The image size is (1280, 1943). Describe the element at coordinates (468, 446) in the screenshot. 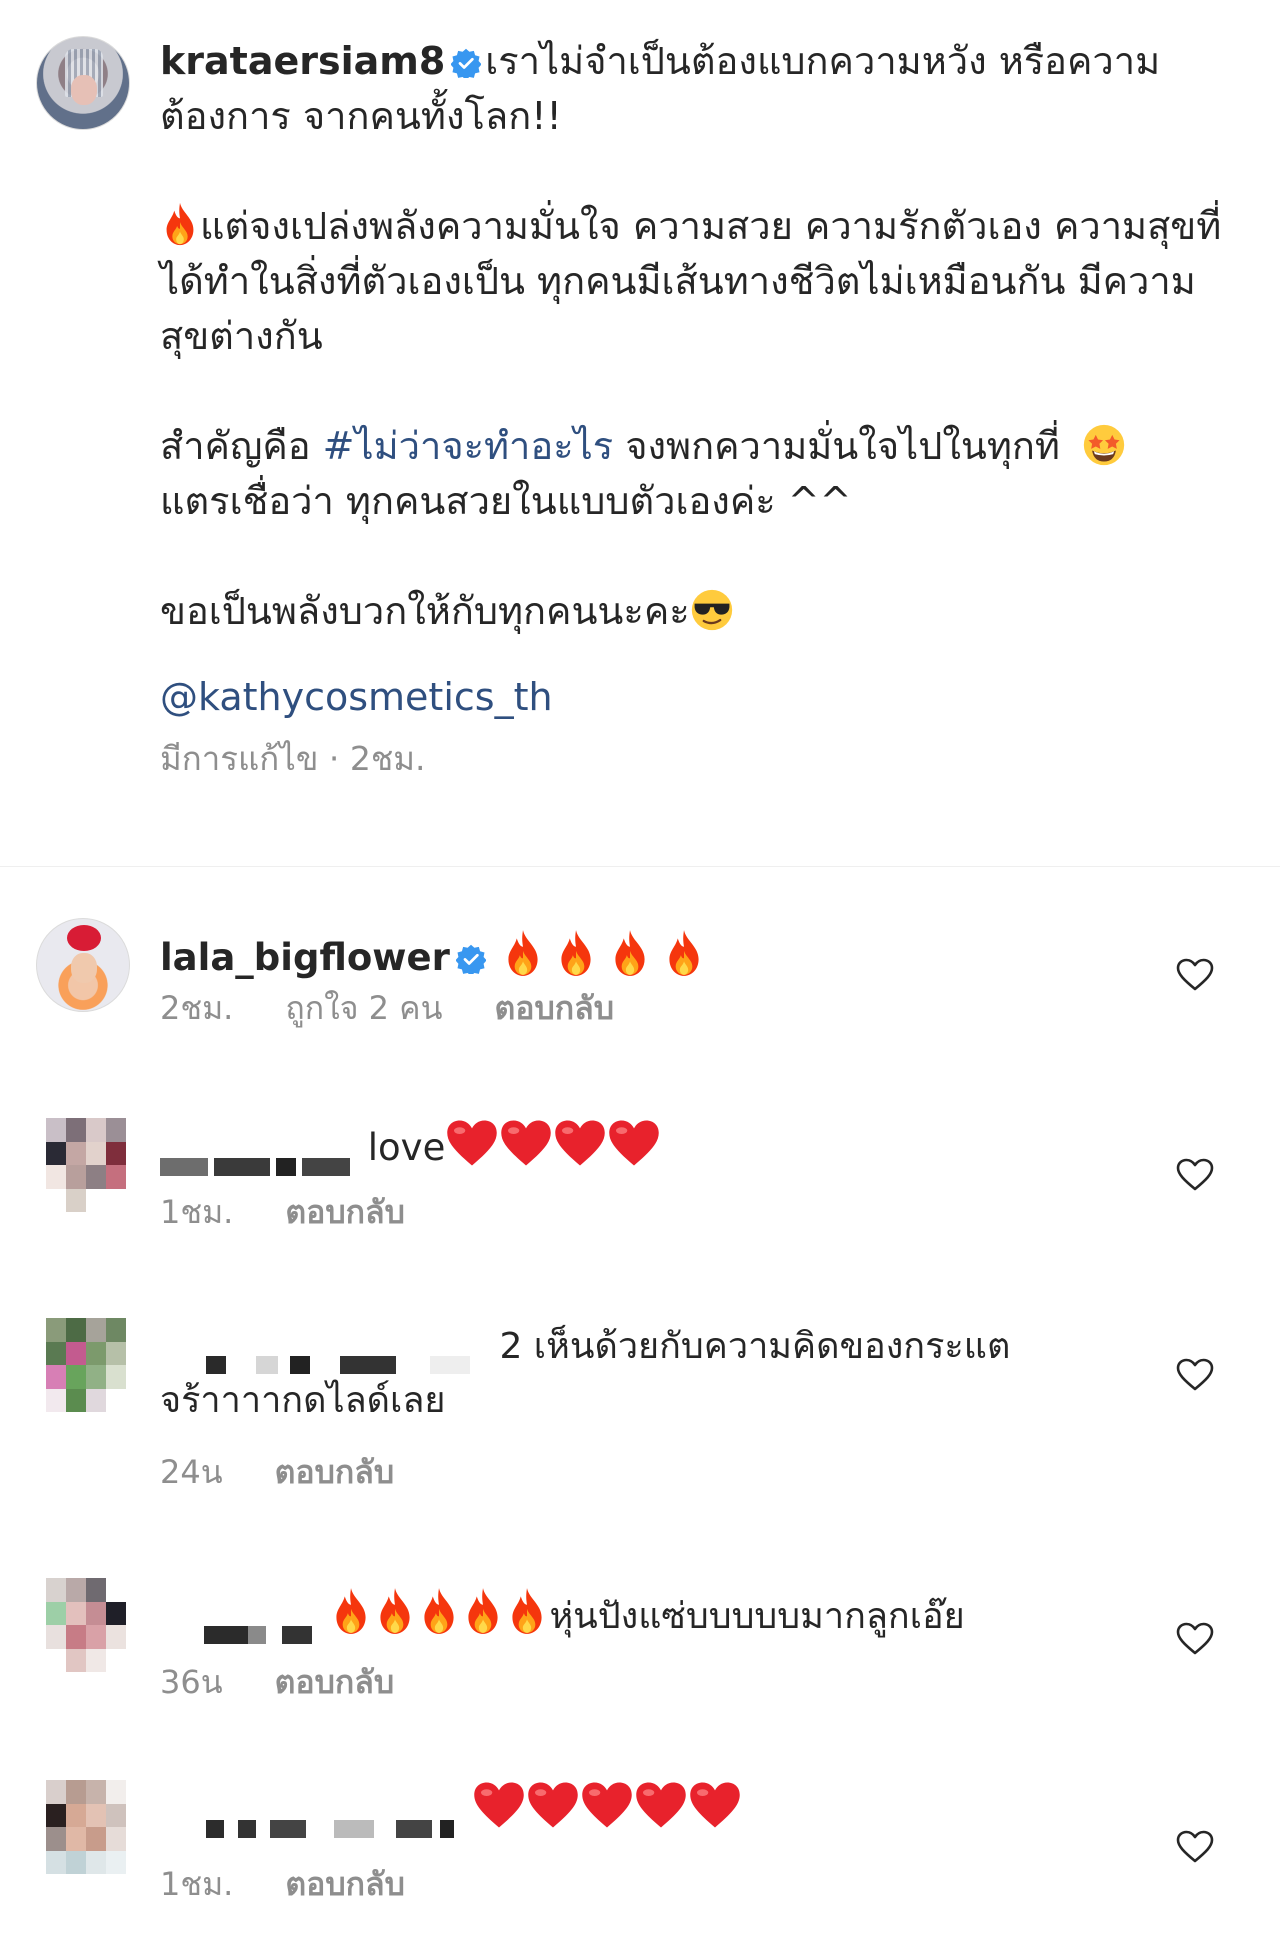

I see `hashtag-link: #ไม่ว่าจะทำอะไร` at that location.